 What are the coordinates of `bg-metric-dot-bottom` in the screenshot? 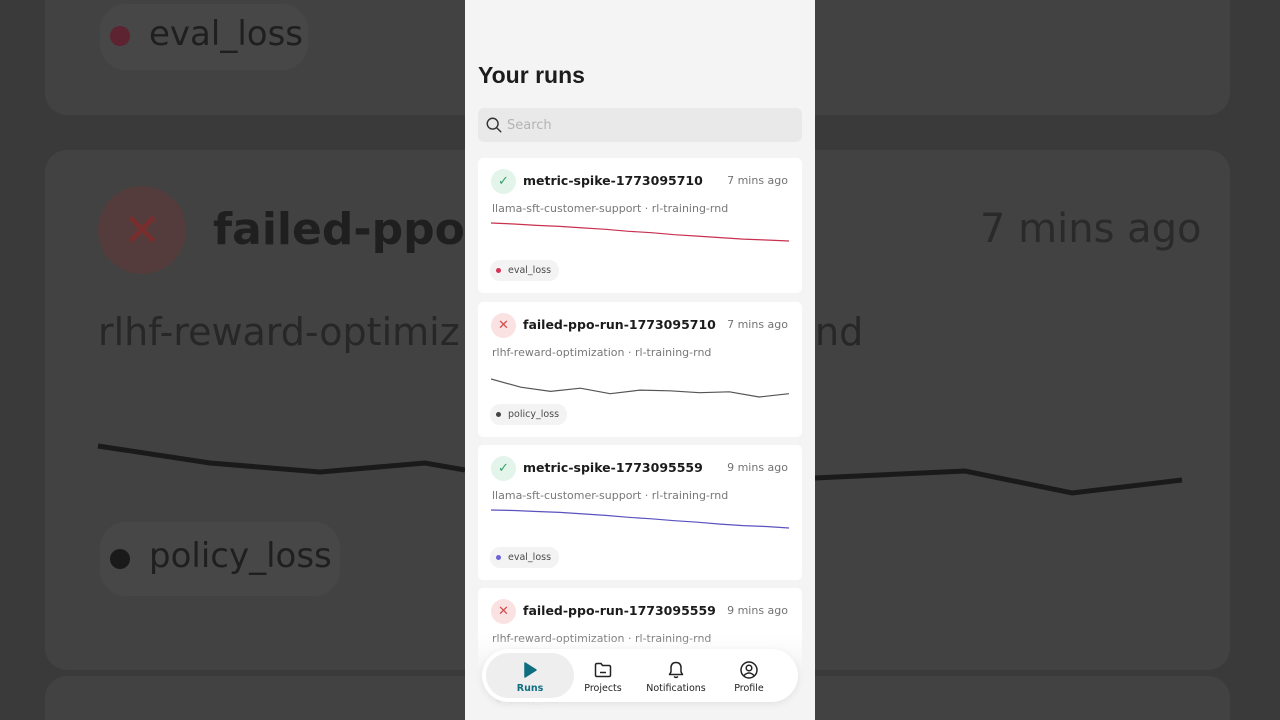 It's located at (120, 559).